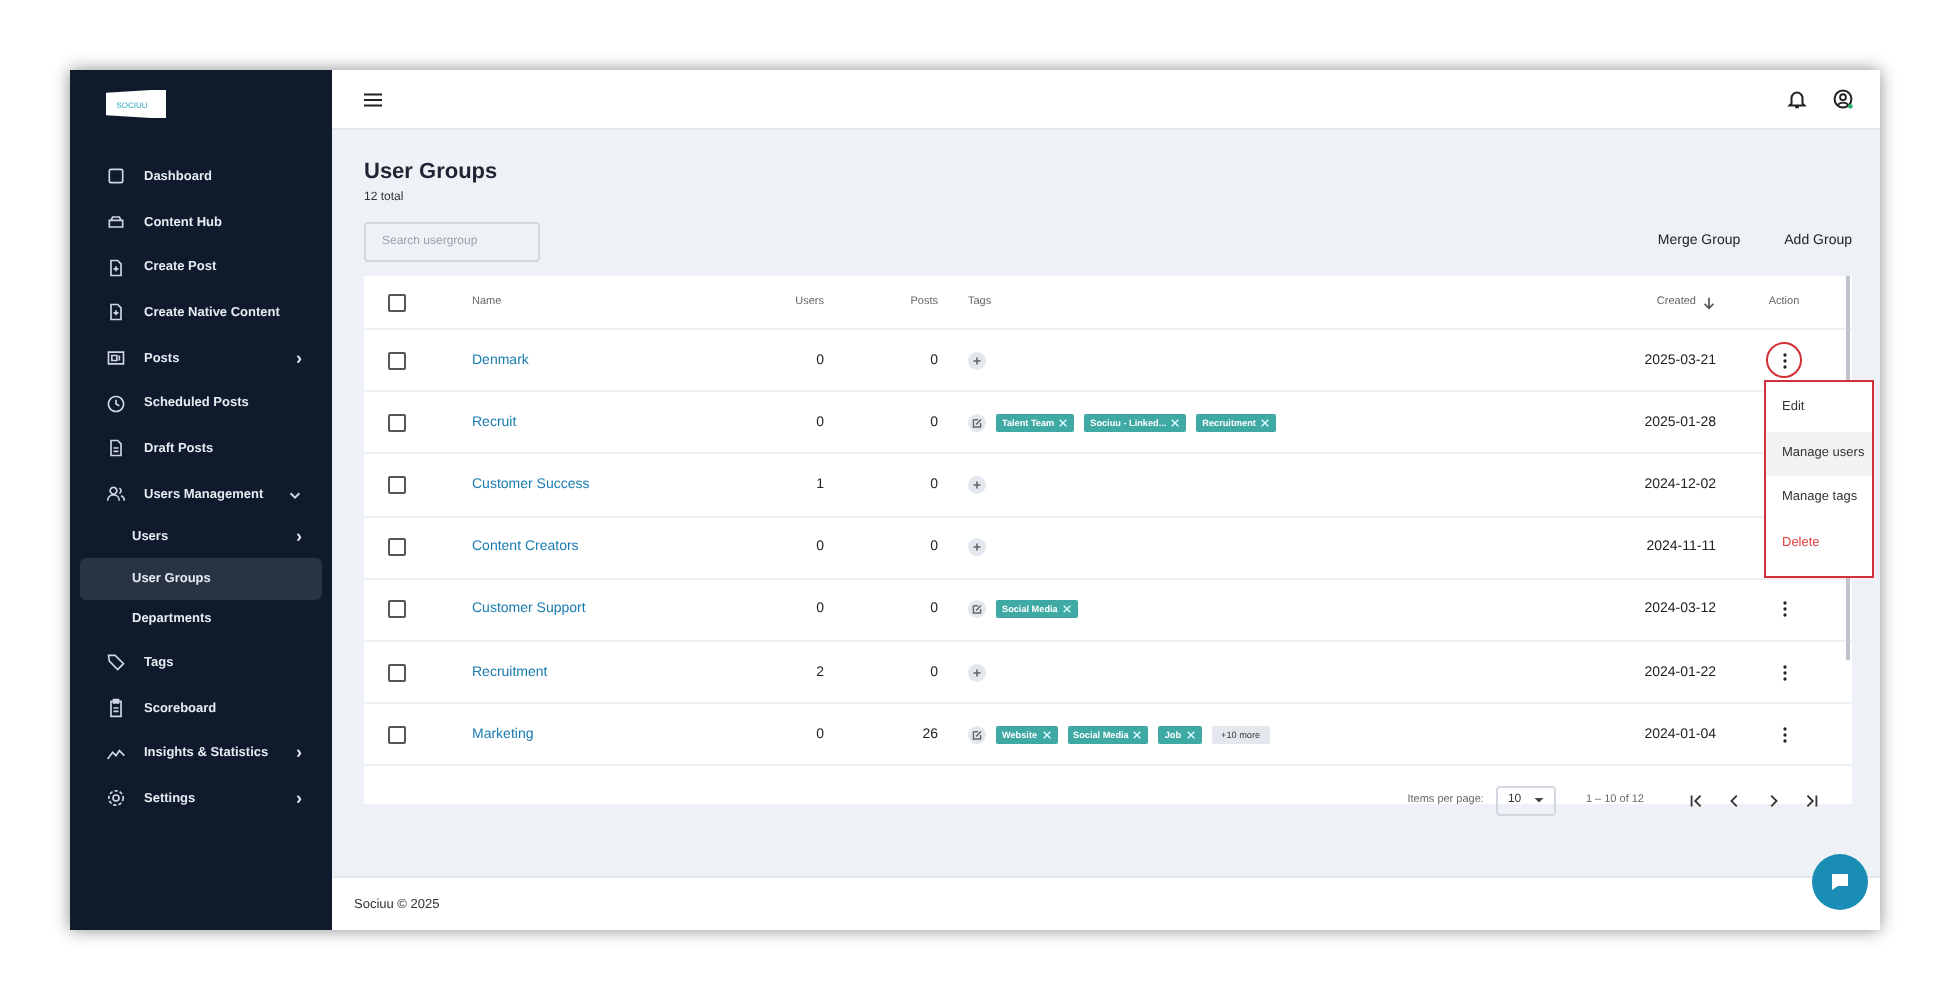 This screenshot has height=1000, width=1960. Describe the element at coordinates (1811, 800) in the screenshot. I see `last-page-icon` at that location.